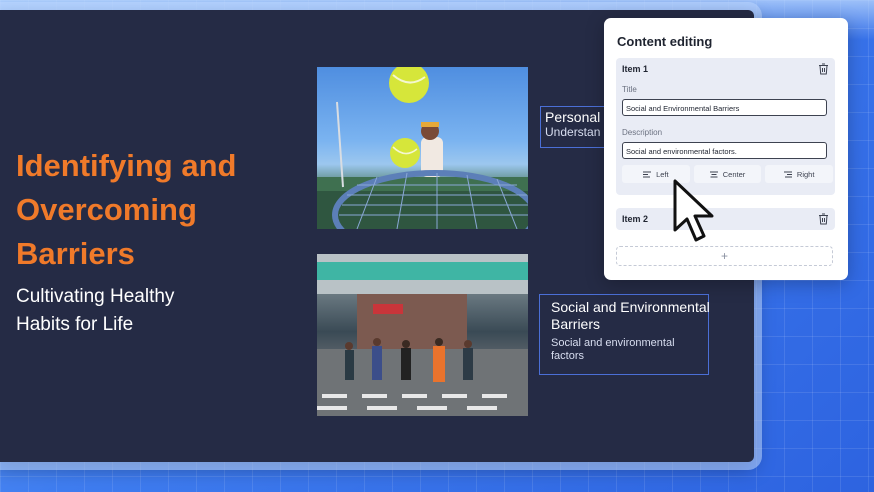 This screenshot has width=874, height=492. I want to click on item-card: Item 2, so click(725, 219).